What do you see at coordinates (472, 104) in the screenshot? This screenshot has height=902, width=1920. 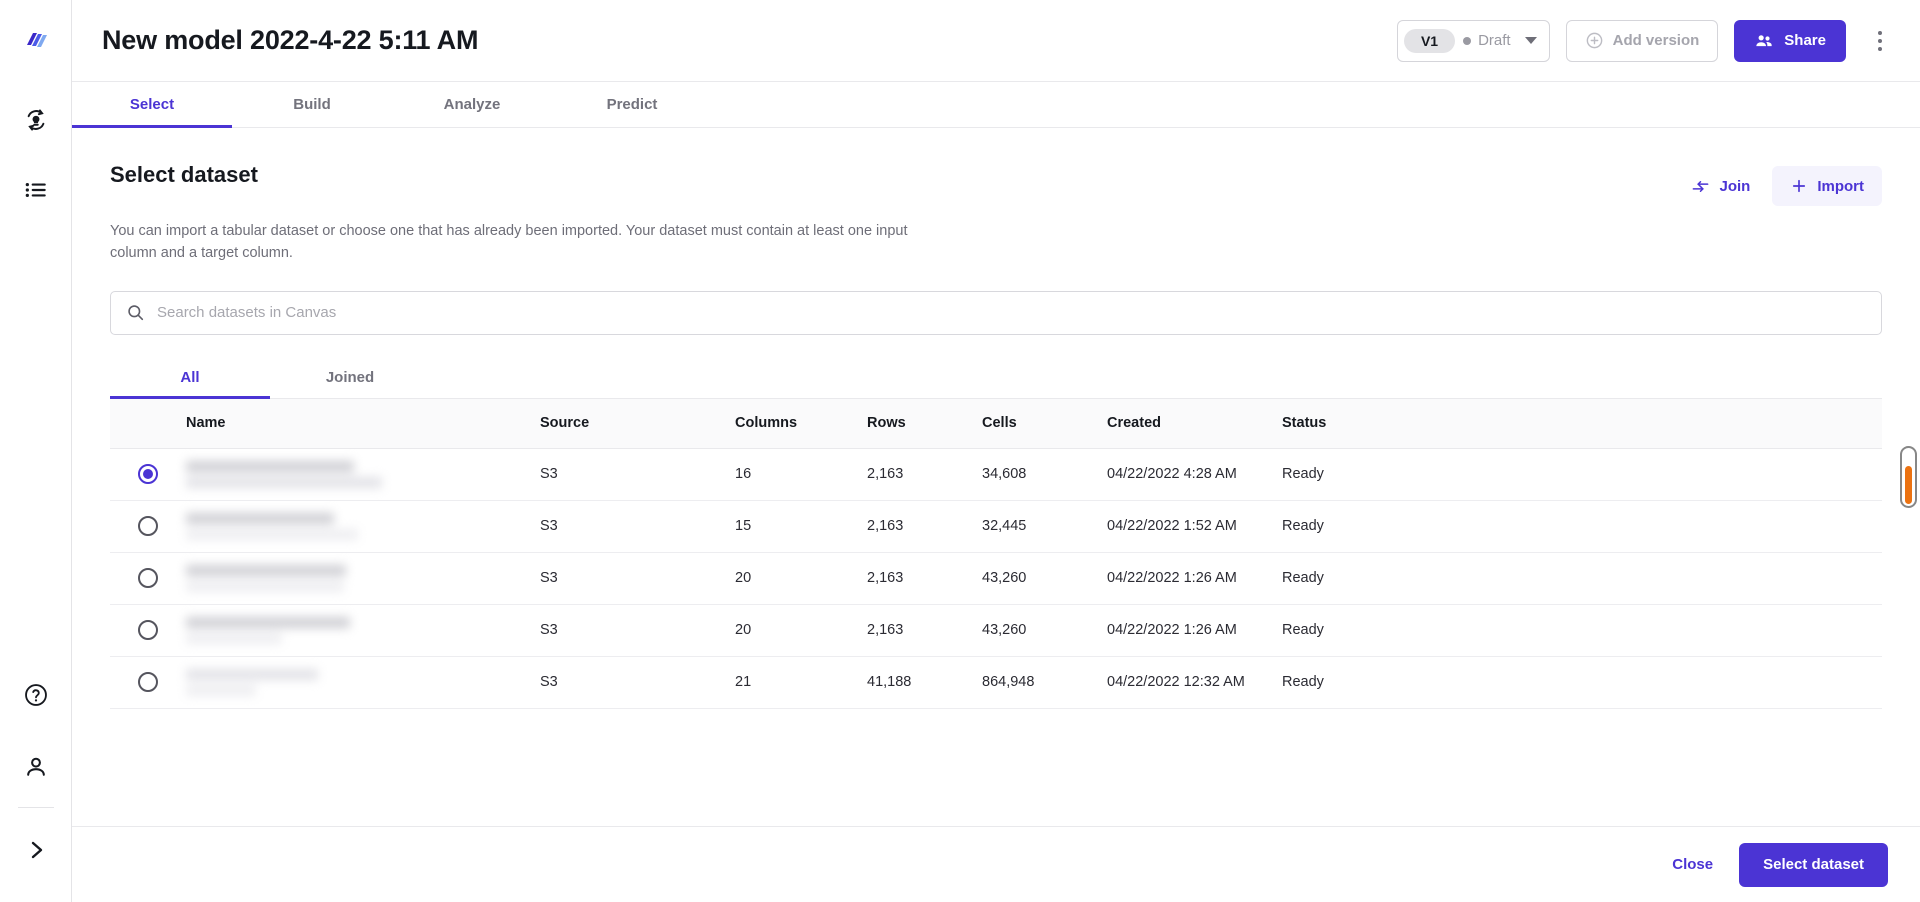 I see `tab-analyze: Analyze` at bounding box center [472, 104].